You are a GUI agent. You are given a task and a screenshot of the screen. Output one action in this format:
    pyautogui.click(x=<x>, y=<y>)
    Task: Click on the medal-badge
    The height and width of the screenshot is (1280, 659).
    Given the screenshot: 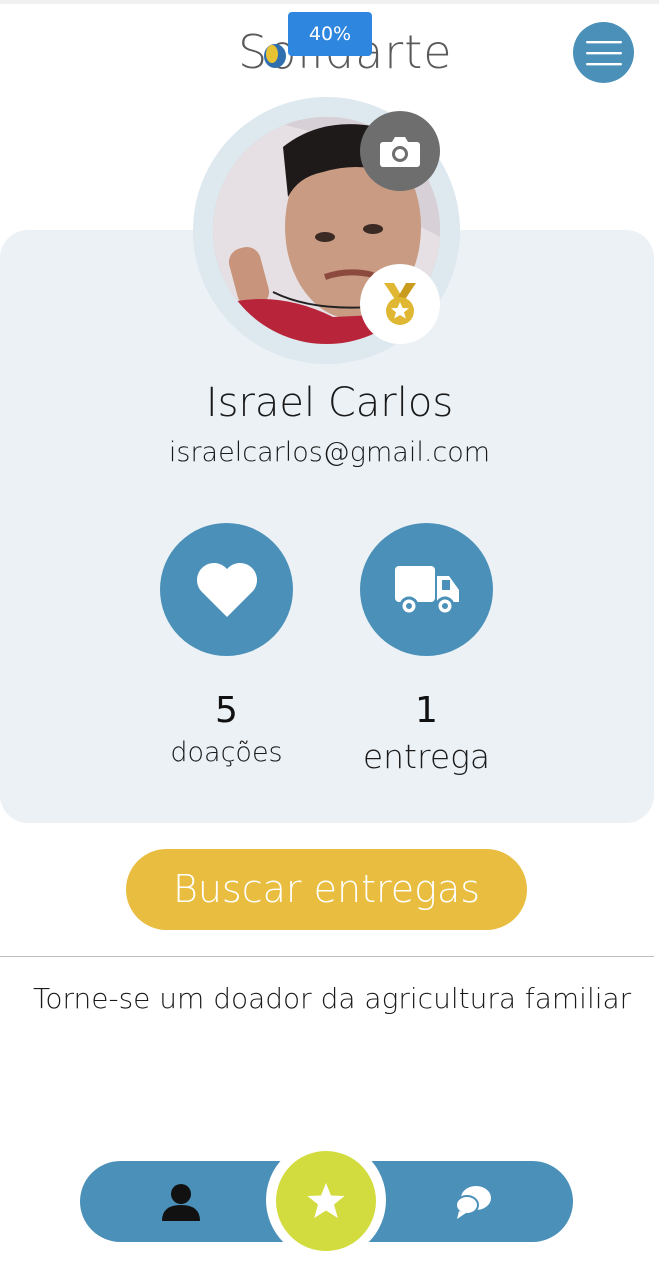 What is the action you would take?
    pyautogui.click(x=400, y=304)
    